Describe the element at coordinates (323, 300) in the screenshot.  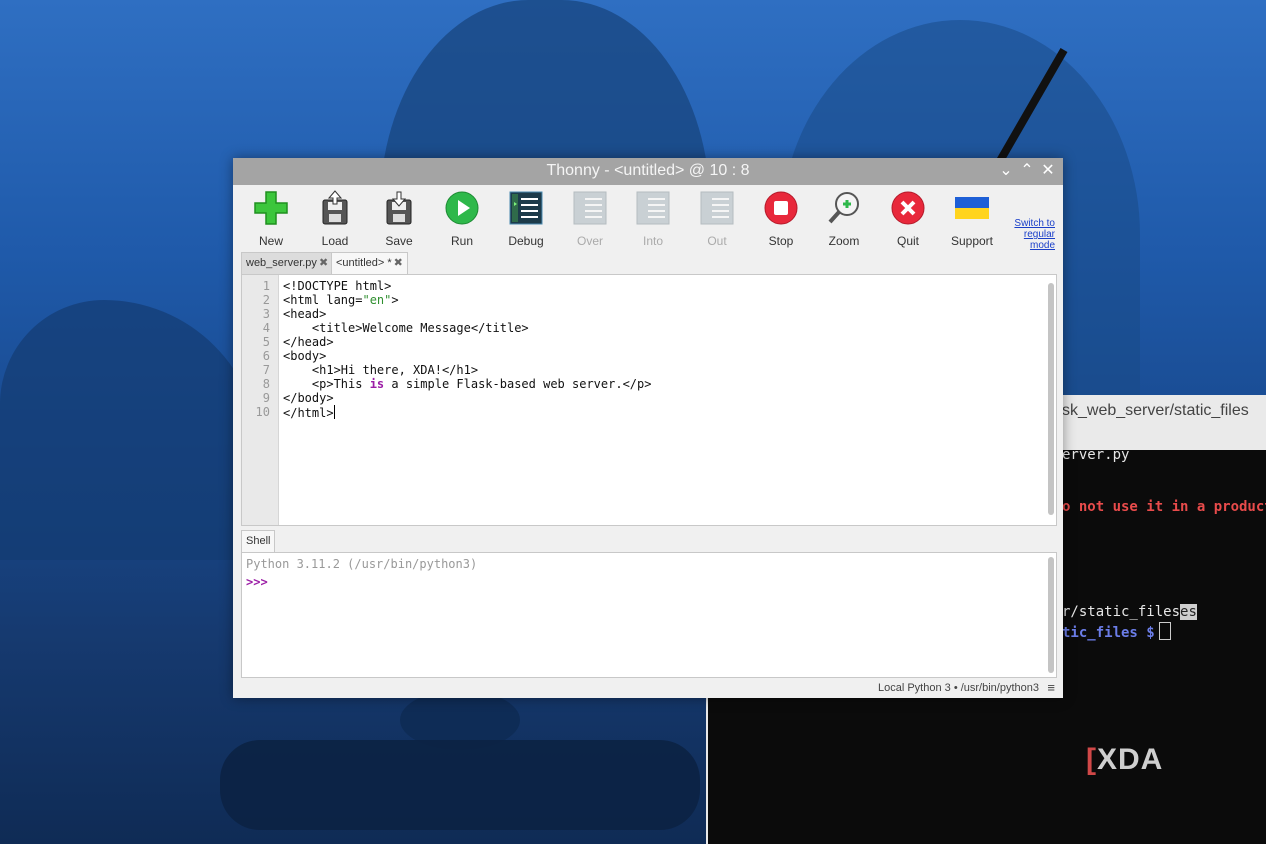
I see `code-token: <html lang=` at that location.